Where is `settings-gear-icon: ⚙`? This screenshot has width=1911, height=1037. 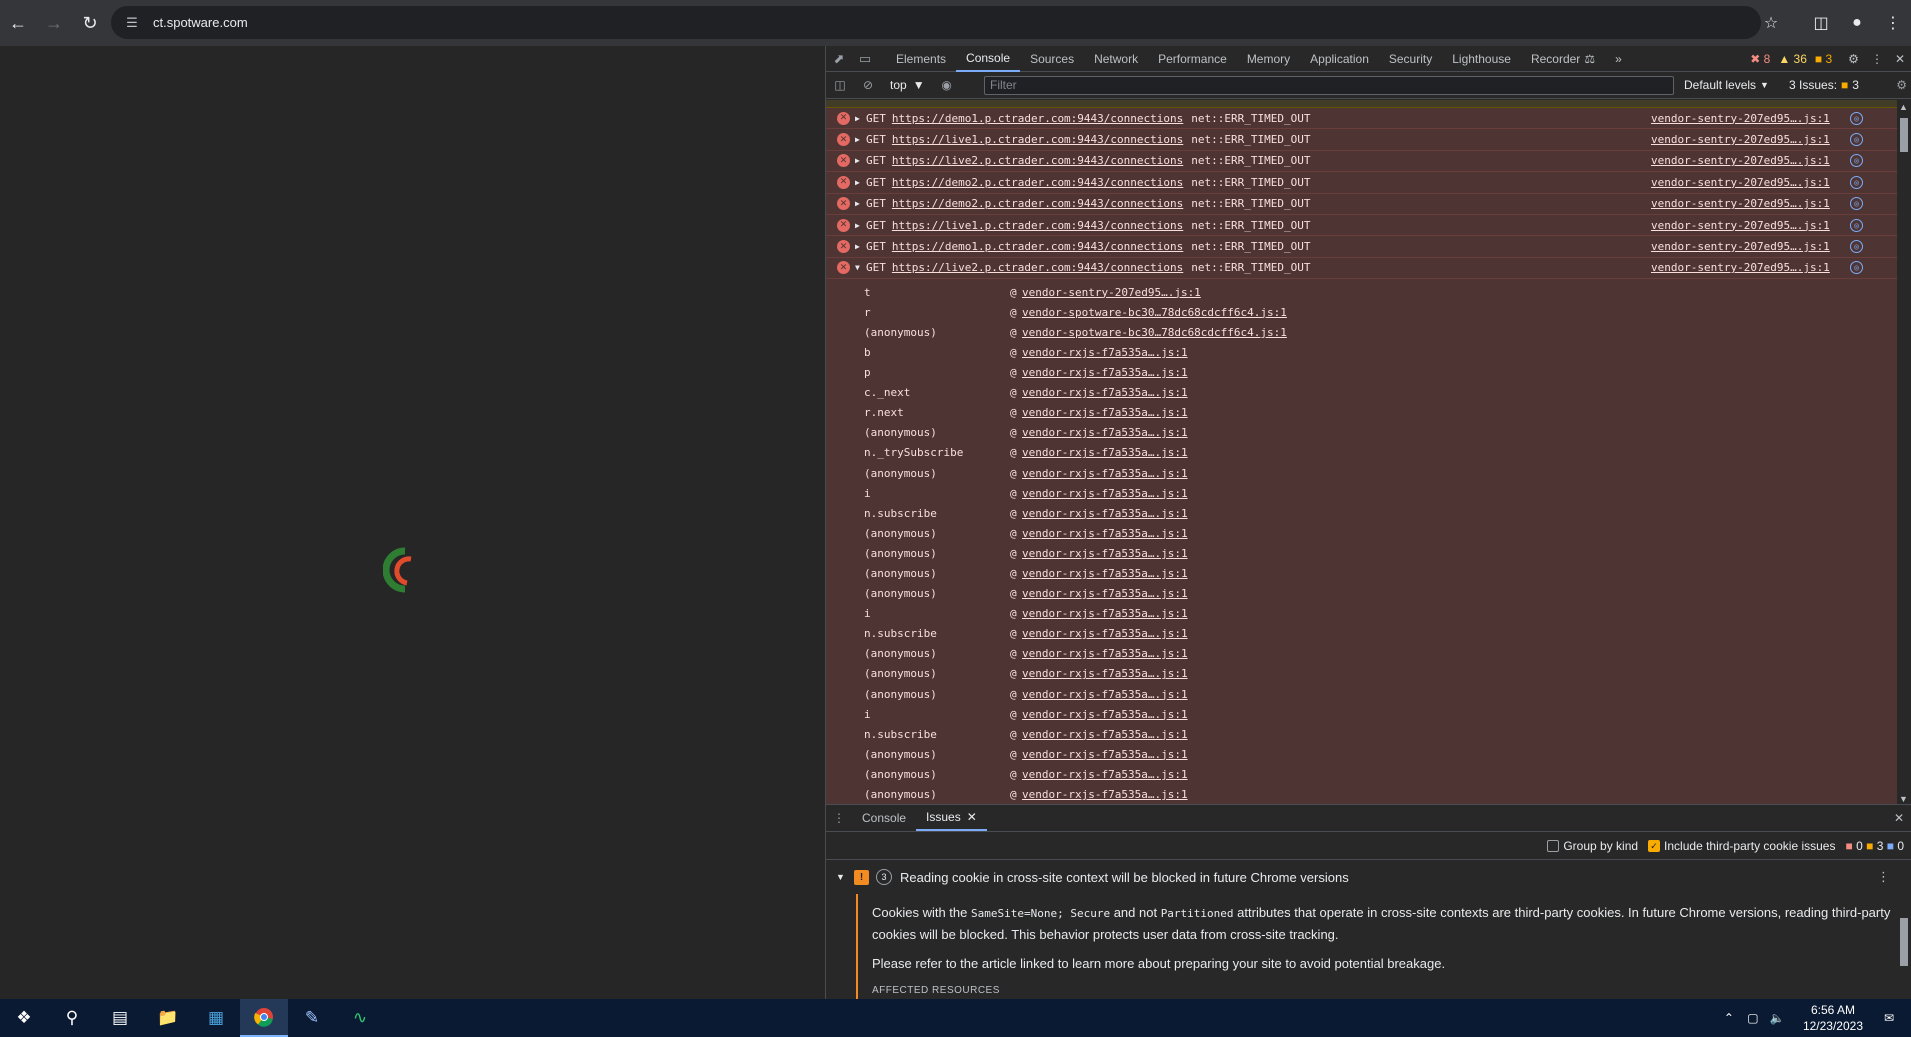 settings-gear-icon: ⚙ is located at coordinates (1853, 59).